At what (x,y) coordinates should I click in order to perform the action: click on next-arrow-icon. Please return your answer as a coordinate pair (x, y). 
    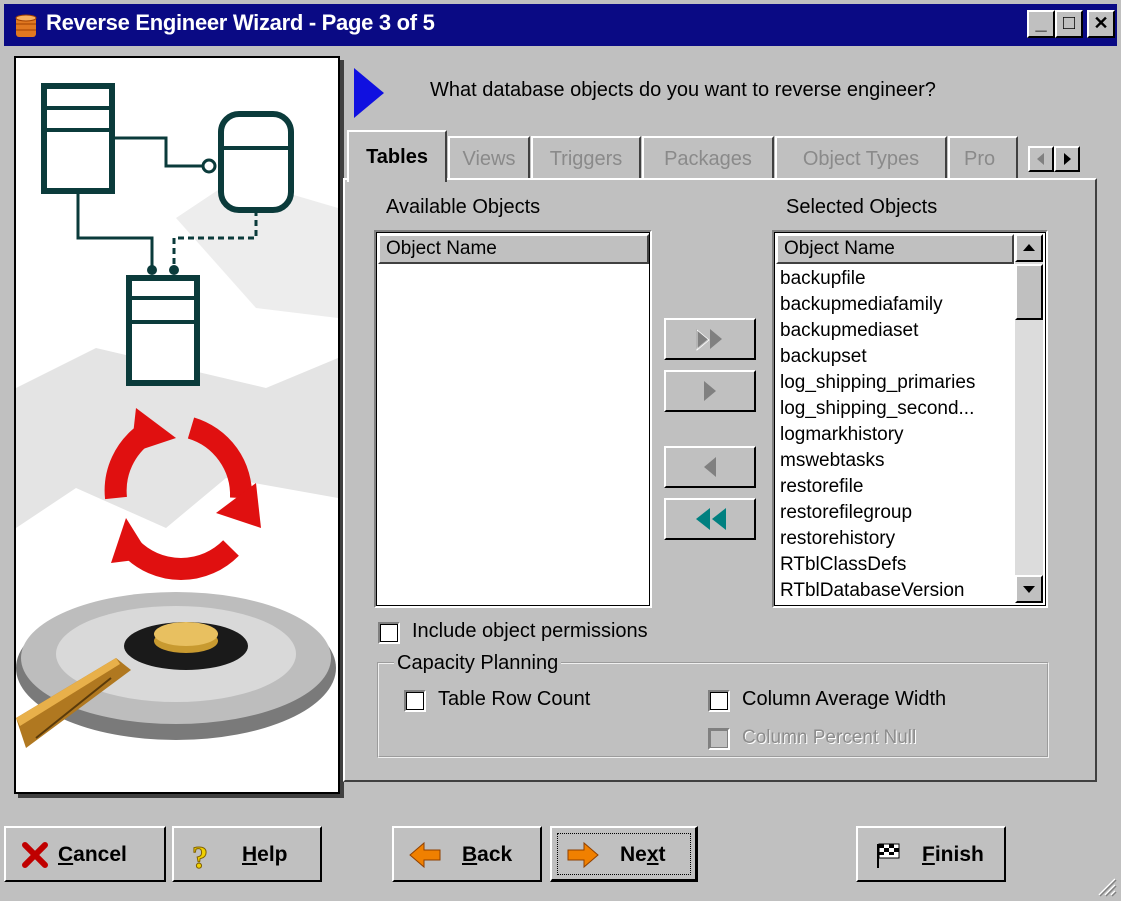
    Looking at the image, I should click on (583, 855).